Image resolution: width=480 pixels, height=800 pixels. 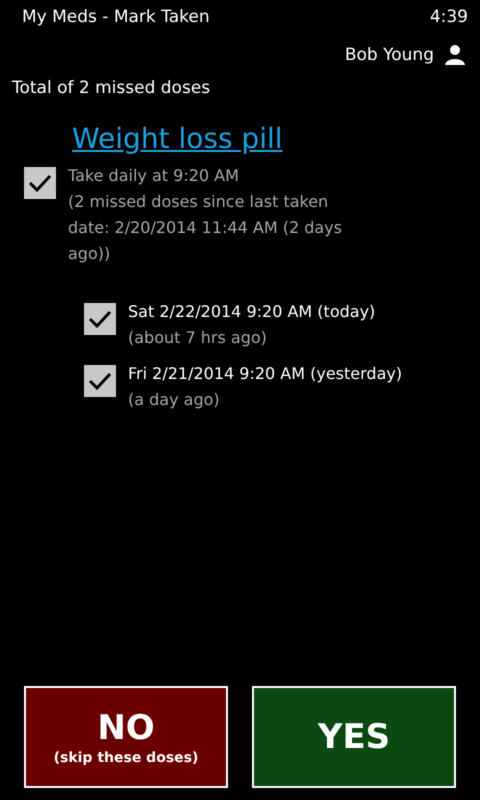 What do you see at coordinates (252, 312) in the screenshot?
I see `dose-date: Sat 2/22/2014 9:20 AM (today)` at bounding box center [252, 312].